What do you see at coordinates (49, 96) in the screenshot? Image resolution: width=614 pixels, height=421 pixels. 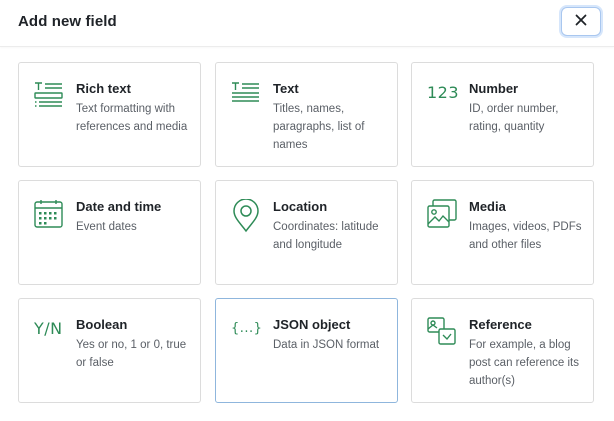 I see `rich-text-icon` at bounding box center [49, 96].